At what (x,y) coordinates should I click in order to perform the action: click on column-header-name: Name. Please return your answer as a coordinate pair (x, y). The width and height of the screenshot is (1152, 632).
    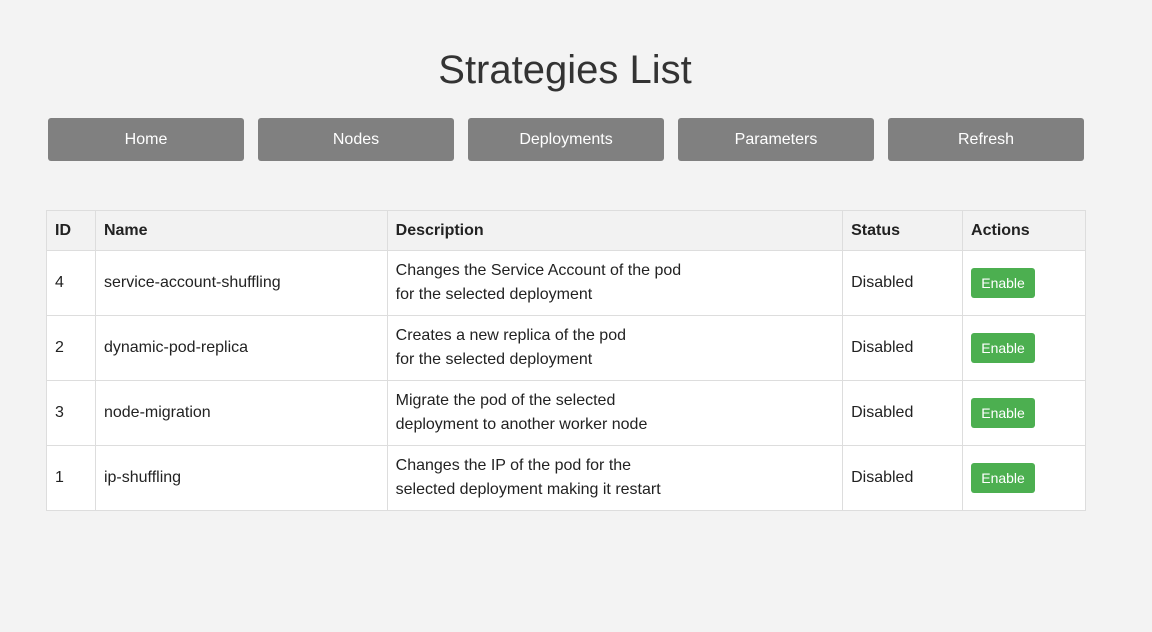
    Looking at the image, I should click on (241, 230).